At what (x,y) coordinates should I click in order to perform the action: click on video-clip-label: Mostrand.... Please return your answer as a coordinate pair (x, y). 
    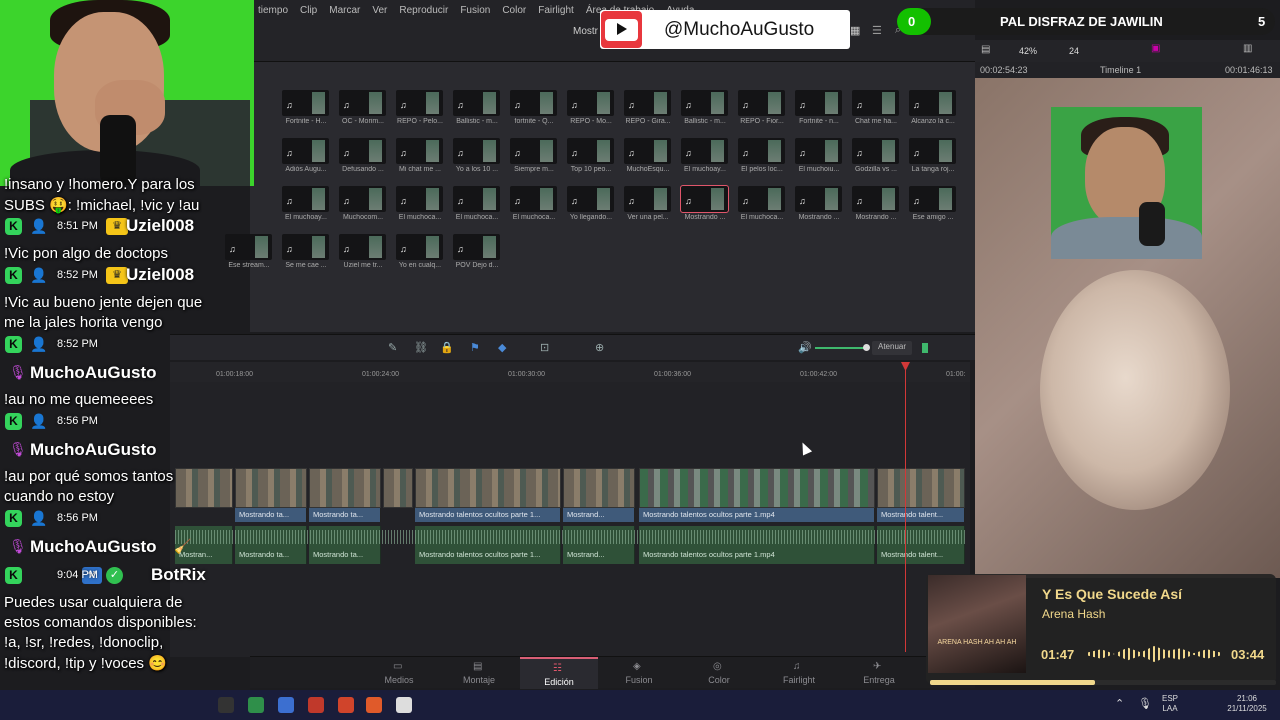
    Looking at the image, I should click on (599, 515).